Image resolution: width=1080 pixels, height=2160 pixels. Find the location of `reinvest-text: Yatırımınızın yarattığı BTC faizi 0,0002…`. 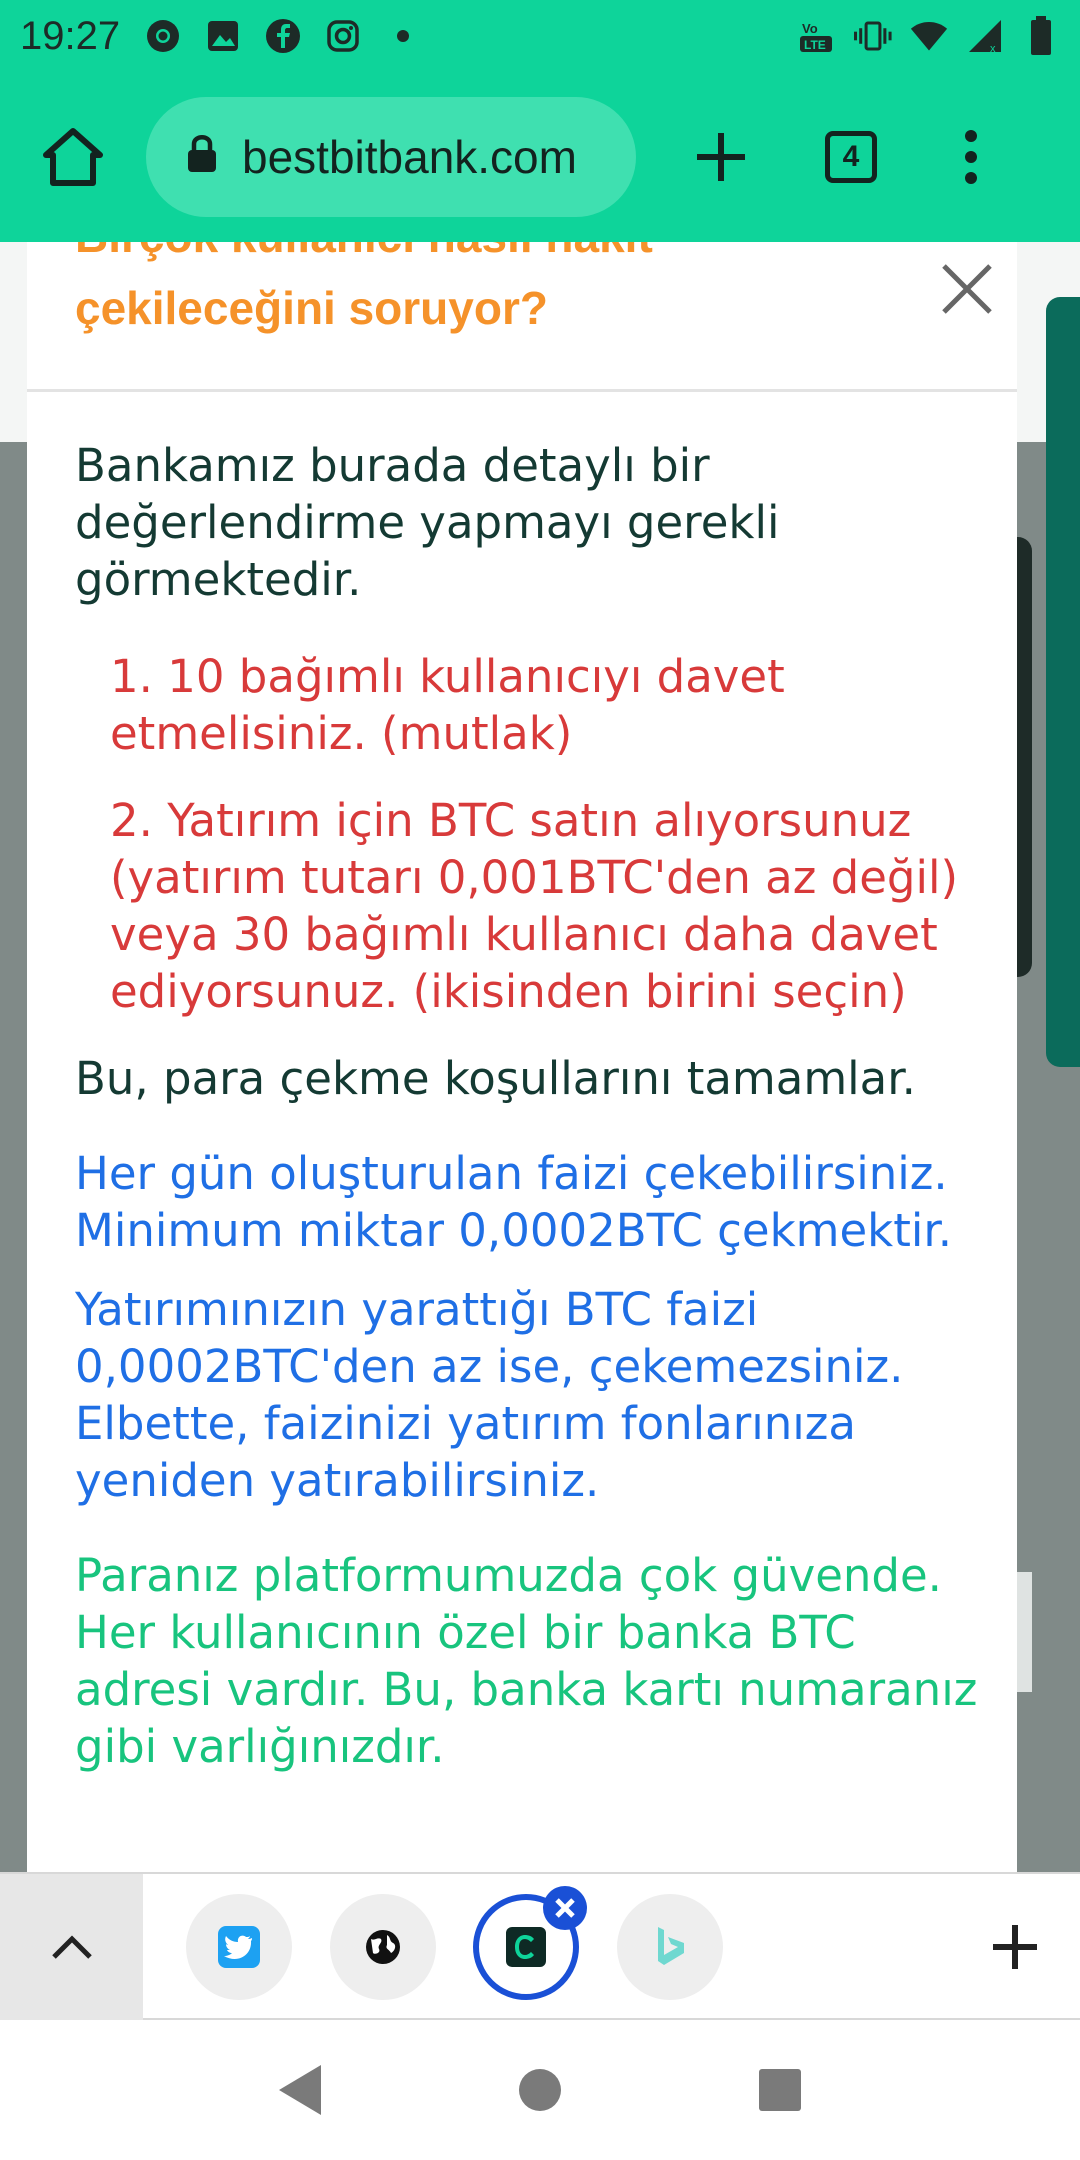

reinvest-text: Yatırımınızın yarattığı BTC faizi 0,0002… is located at coordinates (489, 1395).